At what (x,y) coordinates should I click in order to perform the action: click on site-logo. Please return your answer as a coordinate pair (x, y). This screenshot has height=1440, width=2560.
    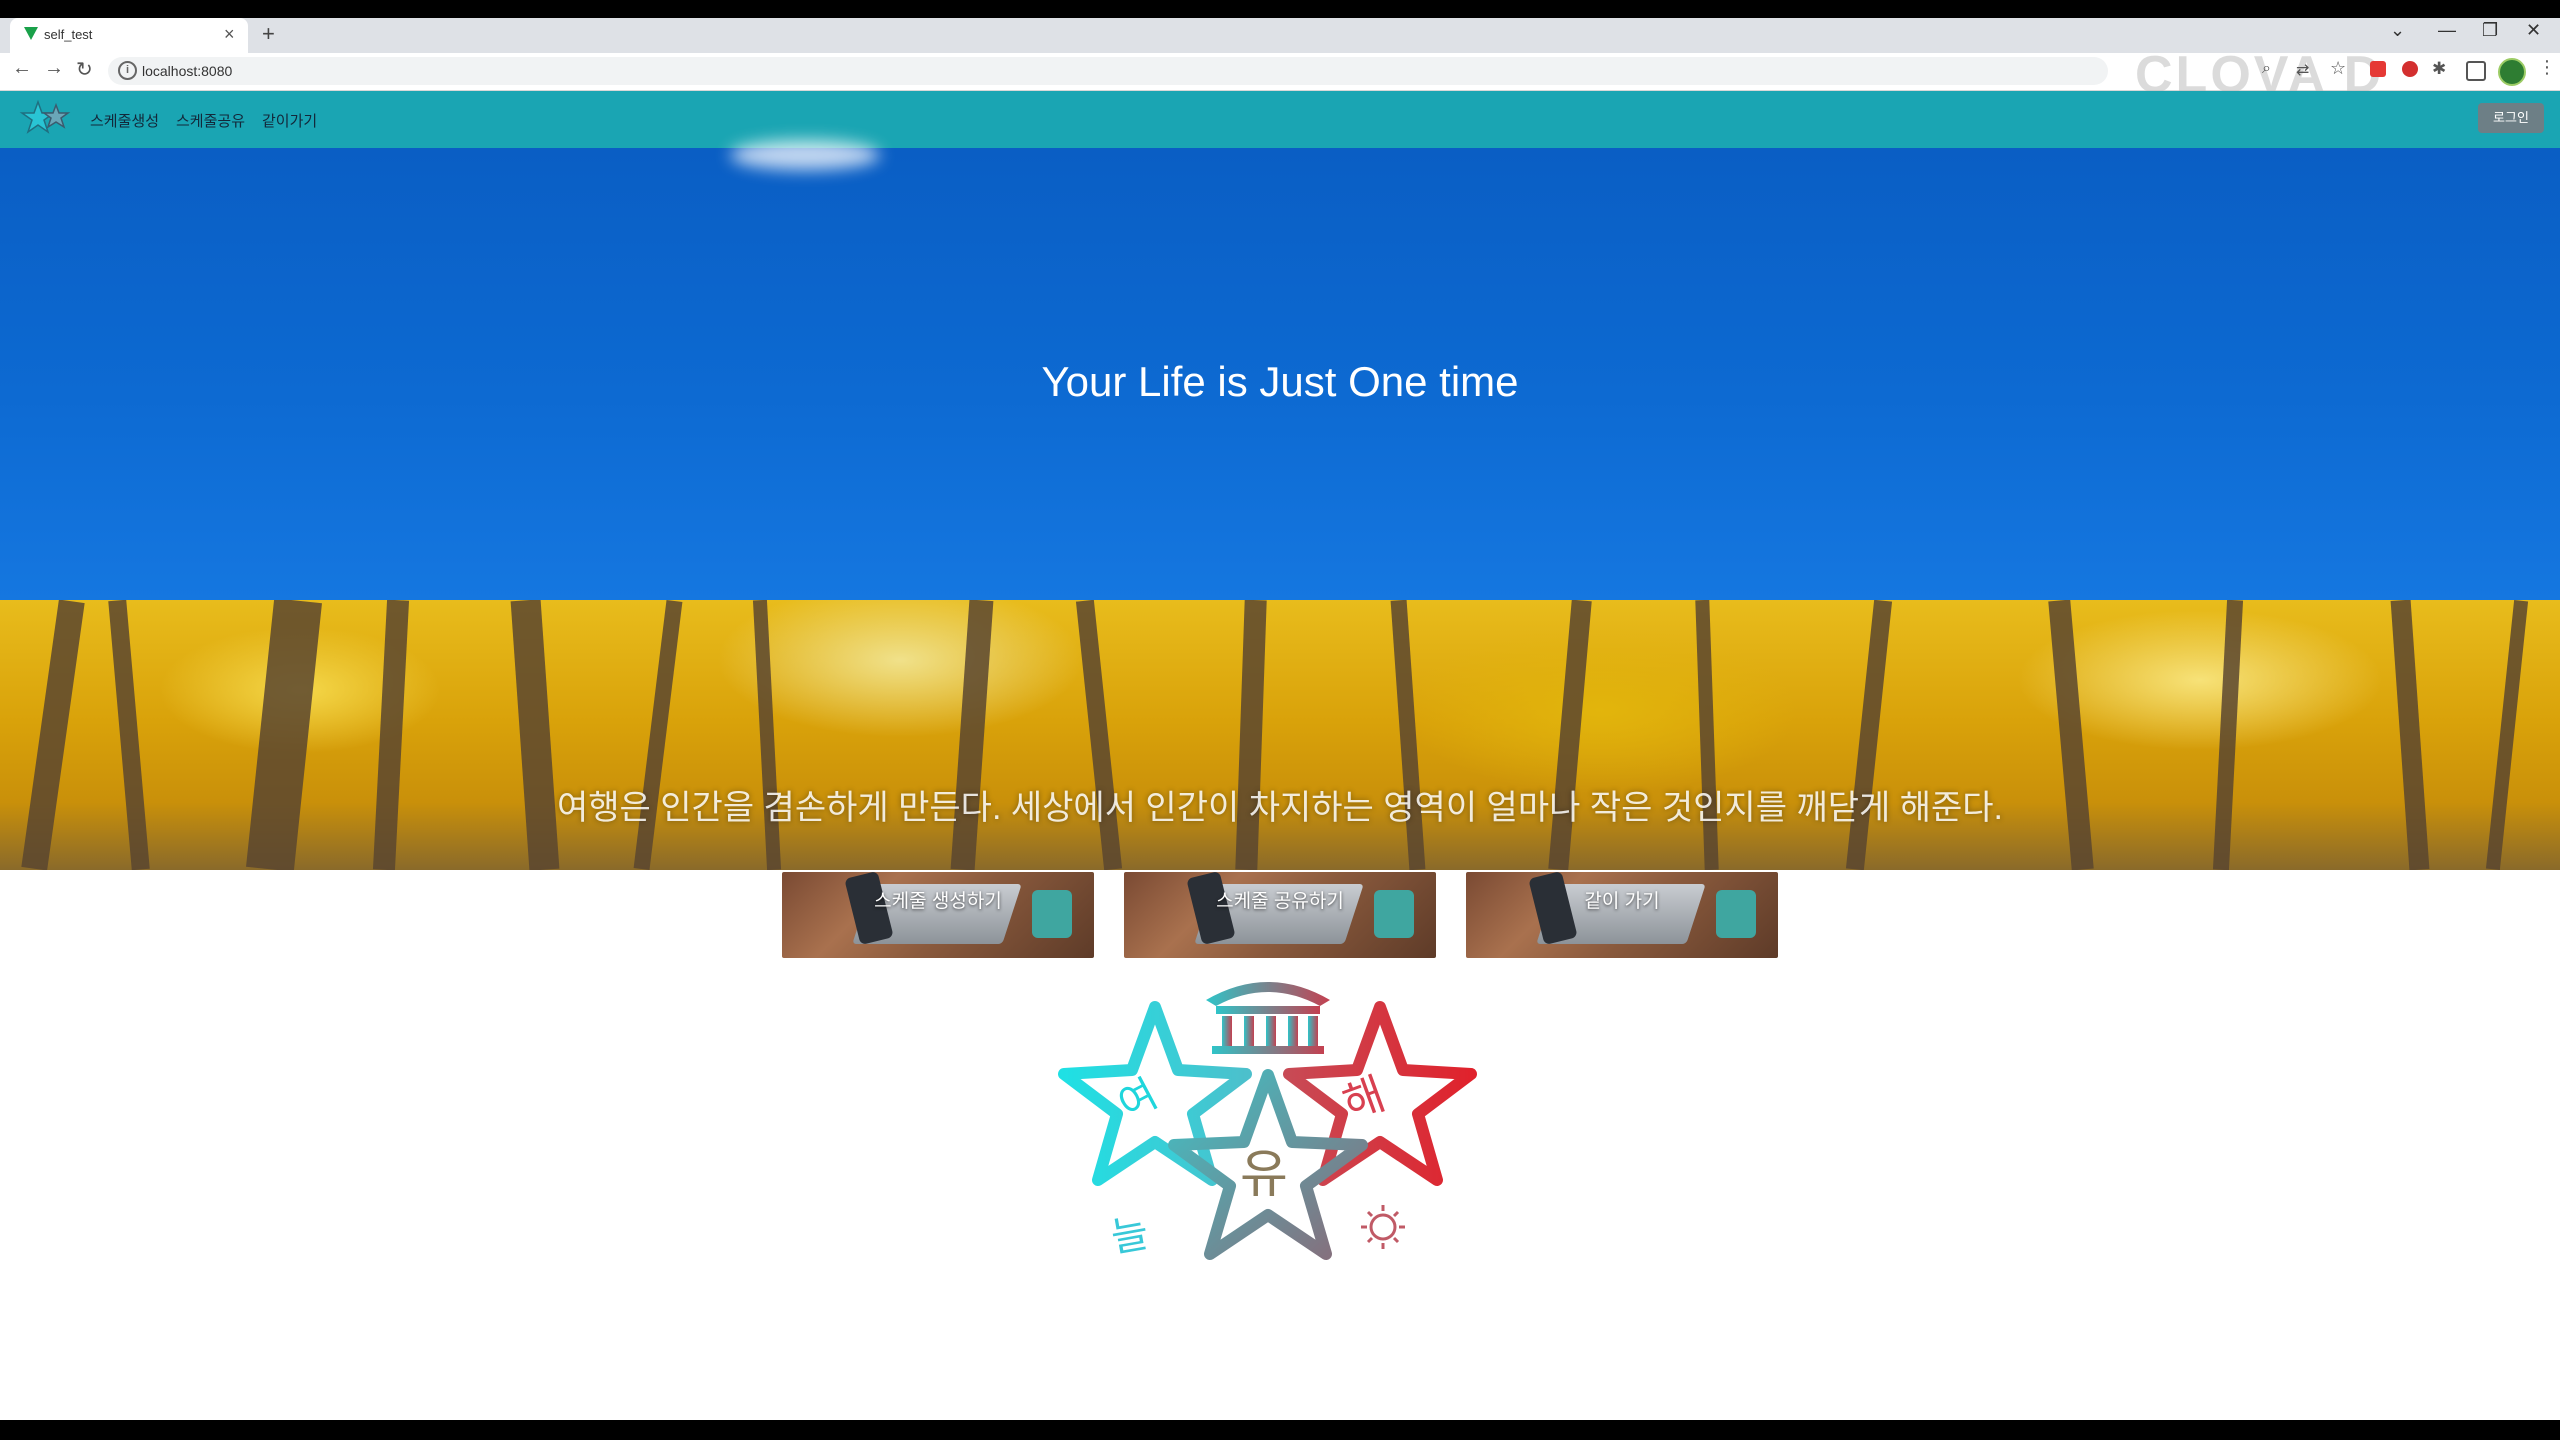
    Looking at the image, I should click on (47, 119).